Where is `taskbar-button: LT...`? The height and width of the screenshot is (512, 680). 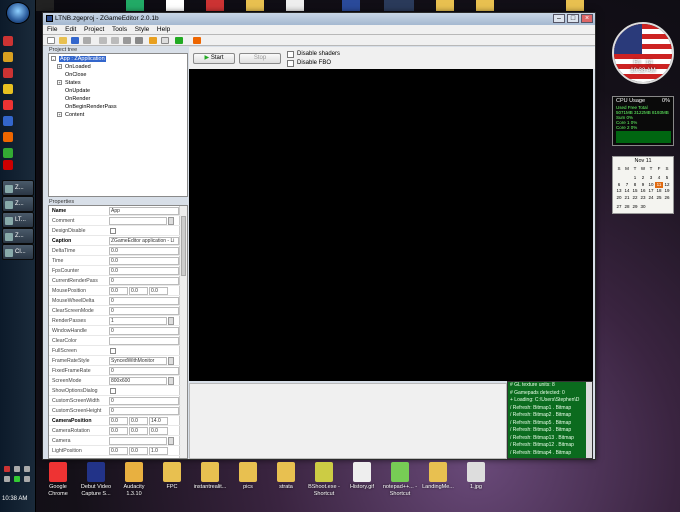 taskbar-button: LT... is located at coordinates (18, 220).